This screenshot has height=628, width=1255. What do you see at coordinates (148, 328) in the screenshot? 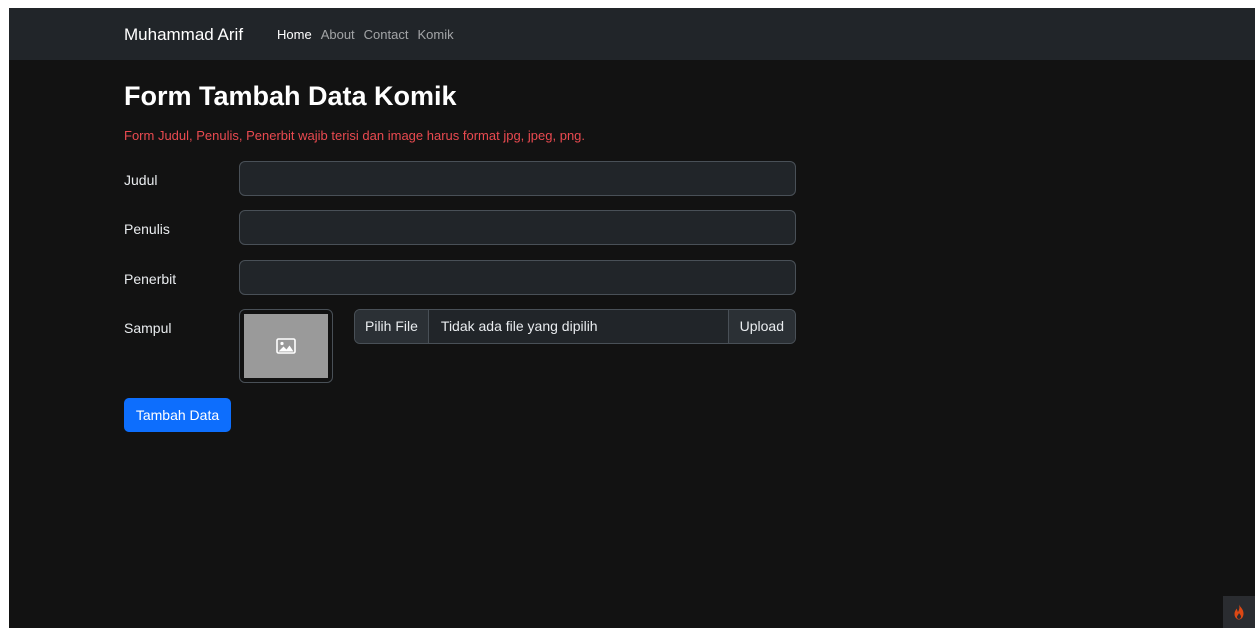
I see `sampul-label: Sampul` at bounding box center [148, 328].